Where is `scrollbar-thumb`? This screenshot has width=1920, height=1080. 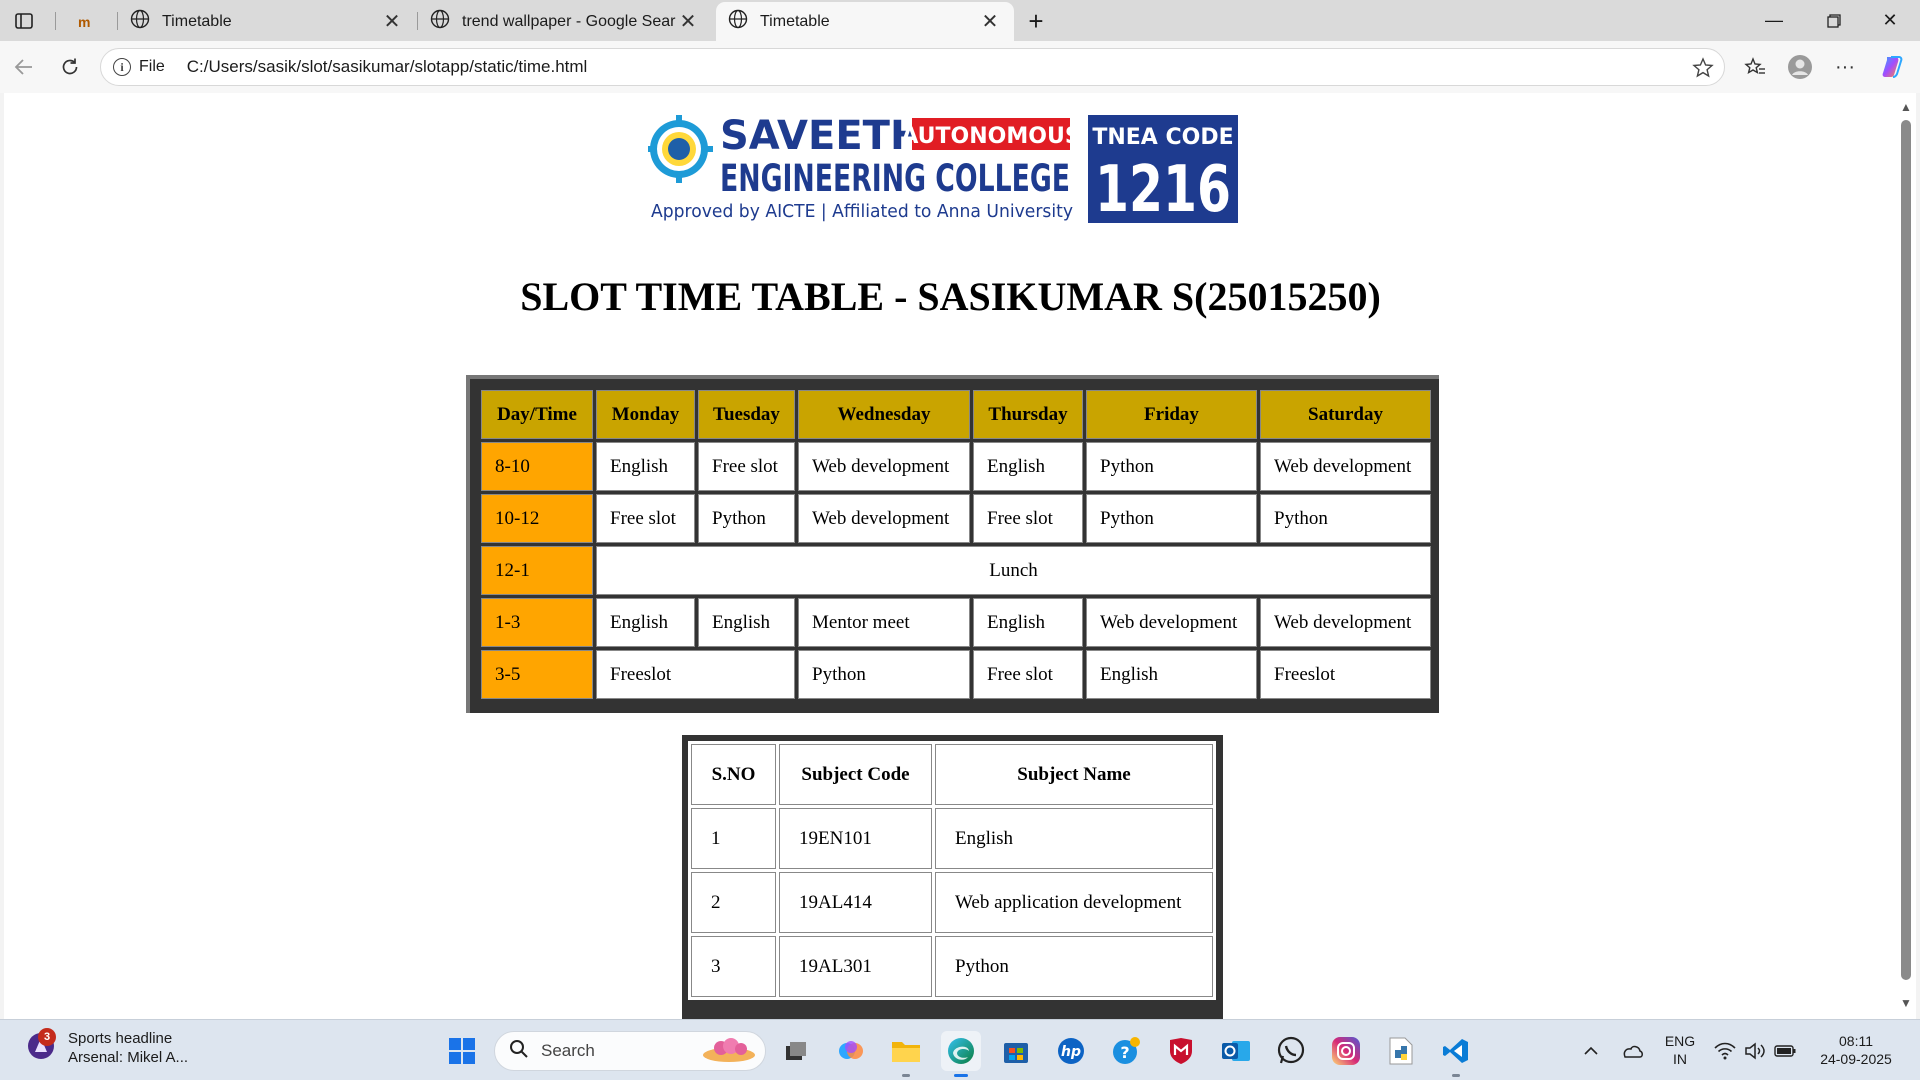 scrollbar-thumb is located at coordinates (1906, 550).